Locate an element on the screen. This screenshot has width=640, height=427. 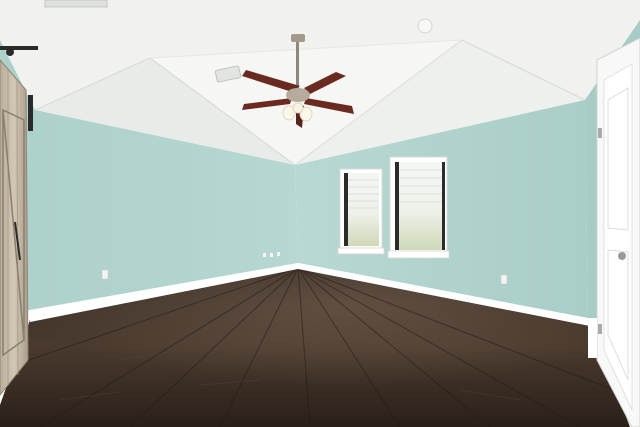
smoke-detector is located at coordinates (425, 26).